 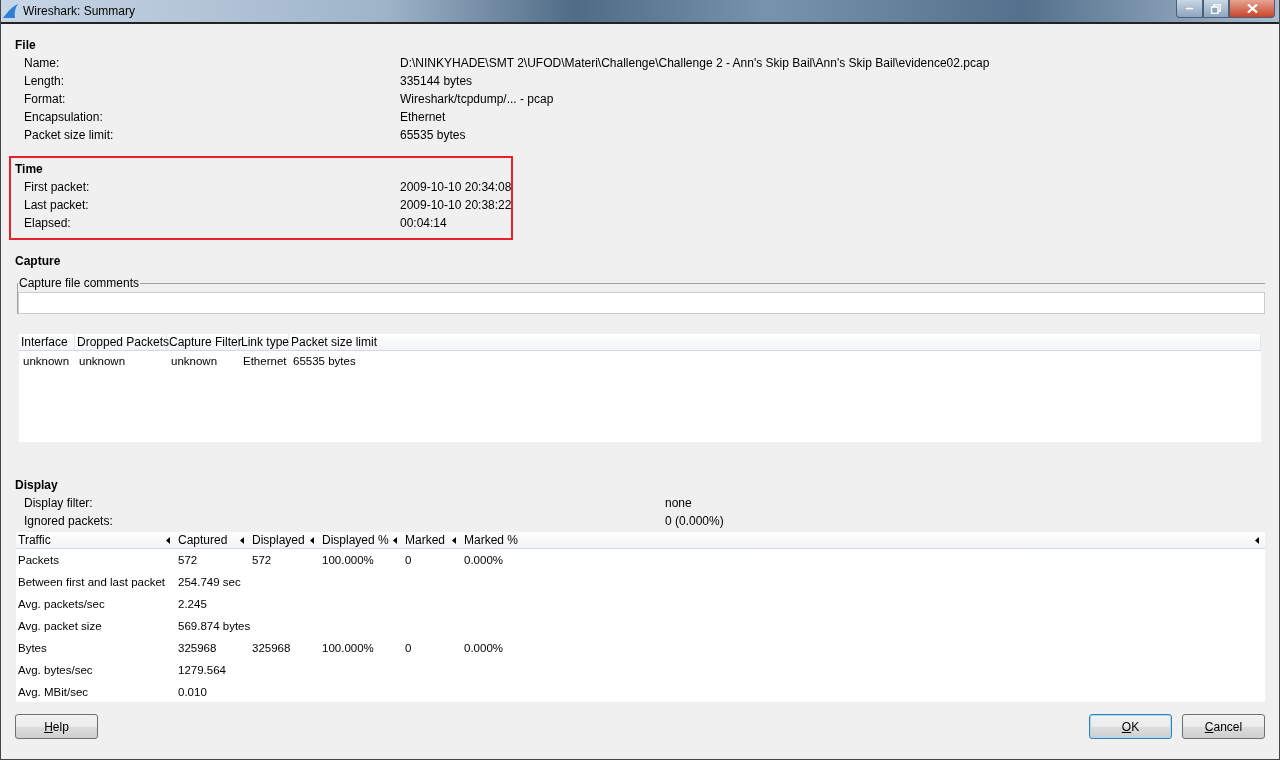 I want to click on close-button, so click(x=1252, y=9).